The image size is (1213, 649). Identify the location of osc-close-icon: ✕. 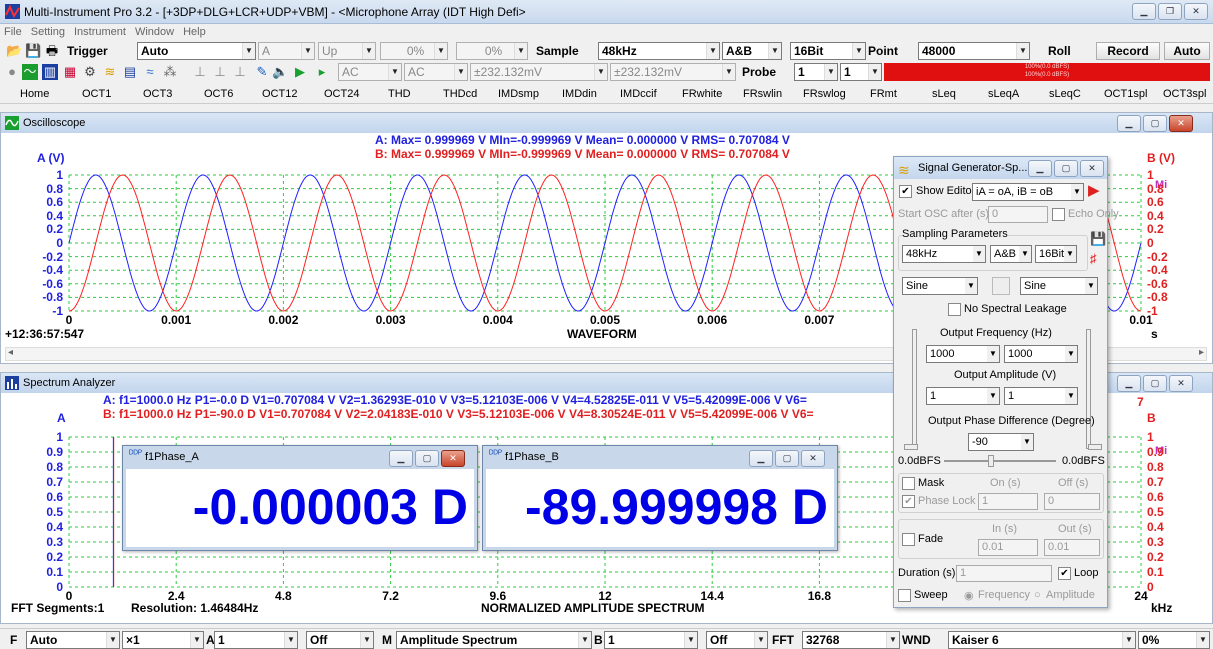
(1181, 123).